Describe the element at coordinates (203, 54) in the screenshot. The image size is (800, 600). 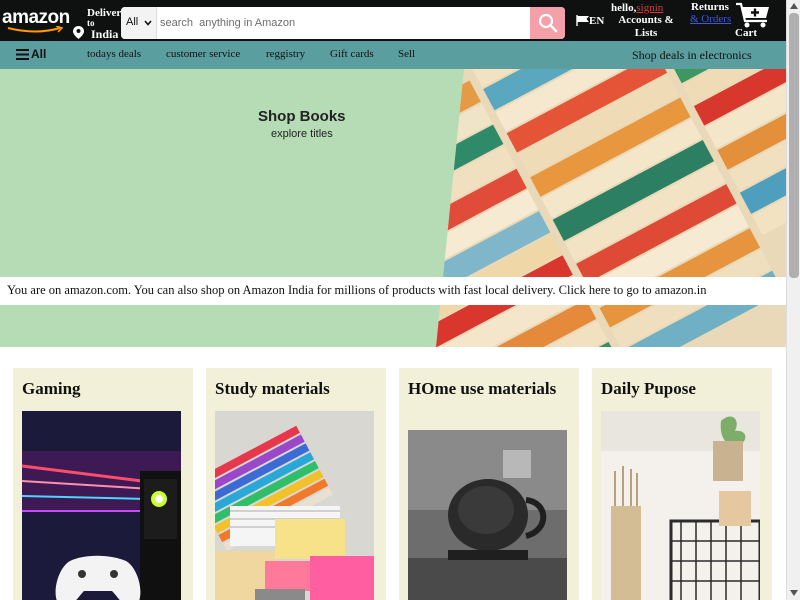
I see `nav-customer-service: customer service` at that location.